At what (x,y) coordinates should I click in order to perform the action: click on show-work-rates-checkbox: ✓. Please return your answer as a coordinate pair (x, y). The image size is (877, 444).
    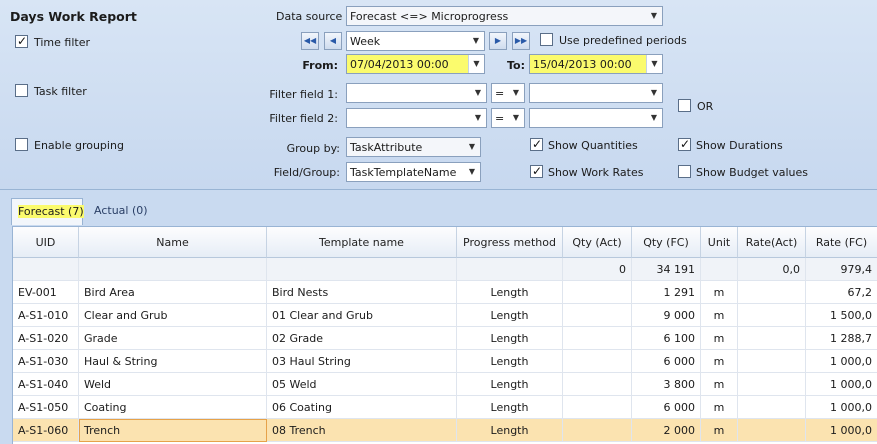
    Looking at the image, I should click on (536, 171).